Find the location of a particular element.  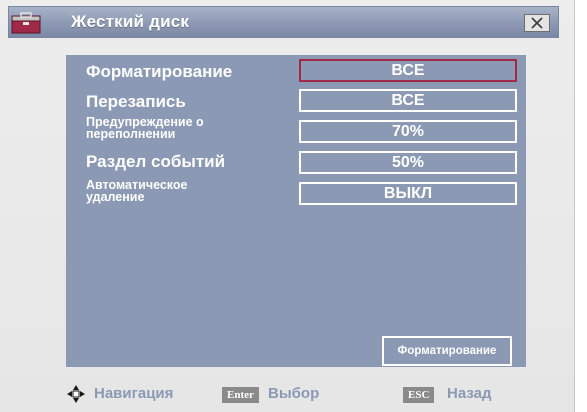

hint-navigation: Навигация is located at coordinates (134, 393).